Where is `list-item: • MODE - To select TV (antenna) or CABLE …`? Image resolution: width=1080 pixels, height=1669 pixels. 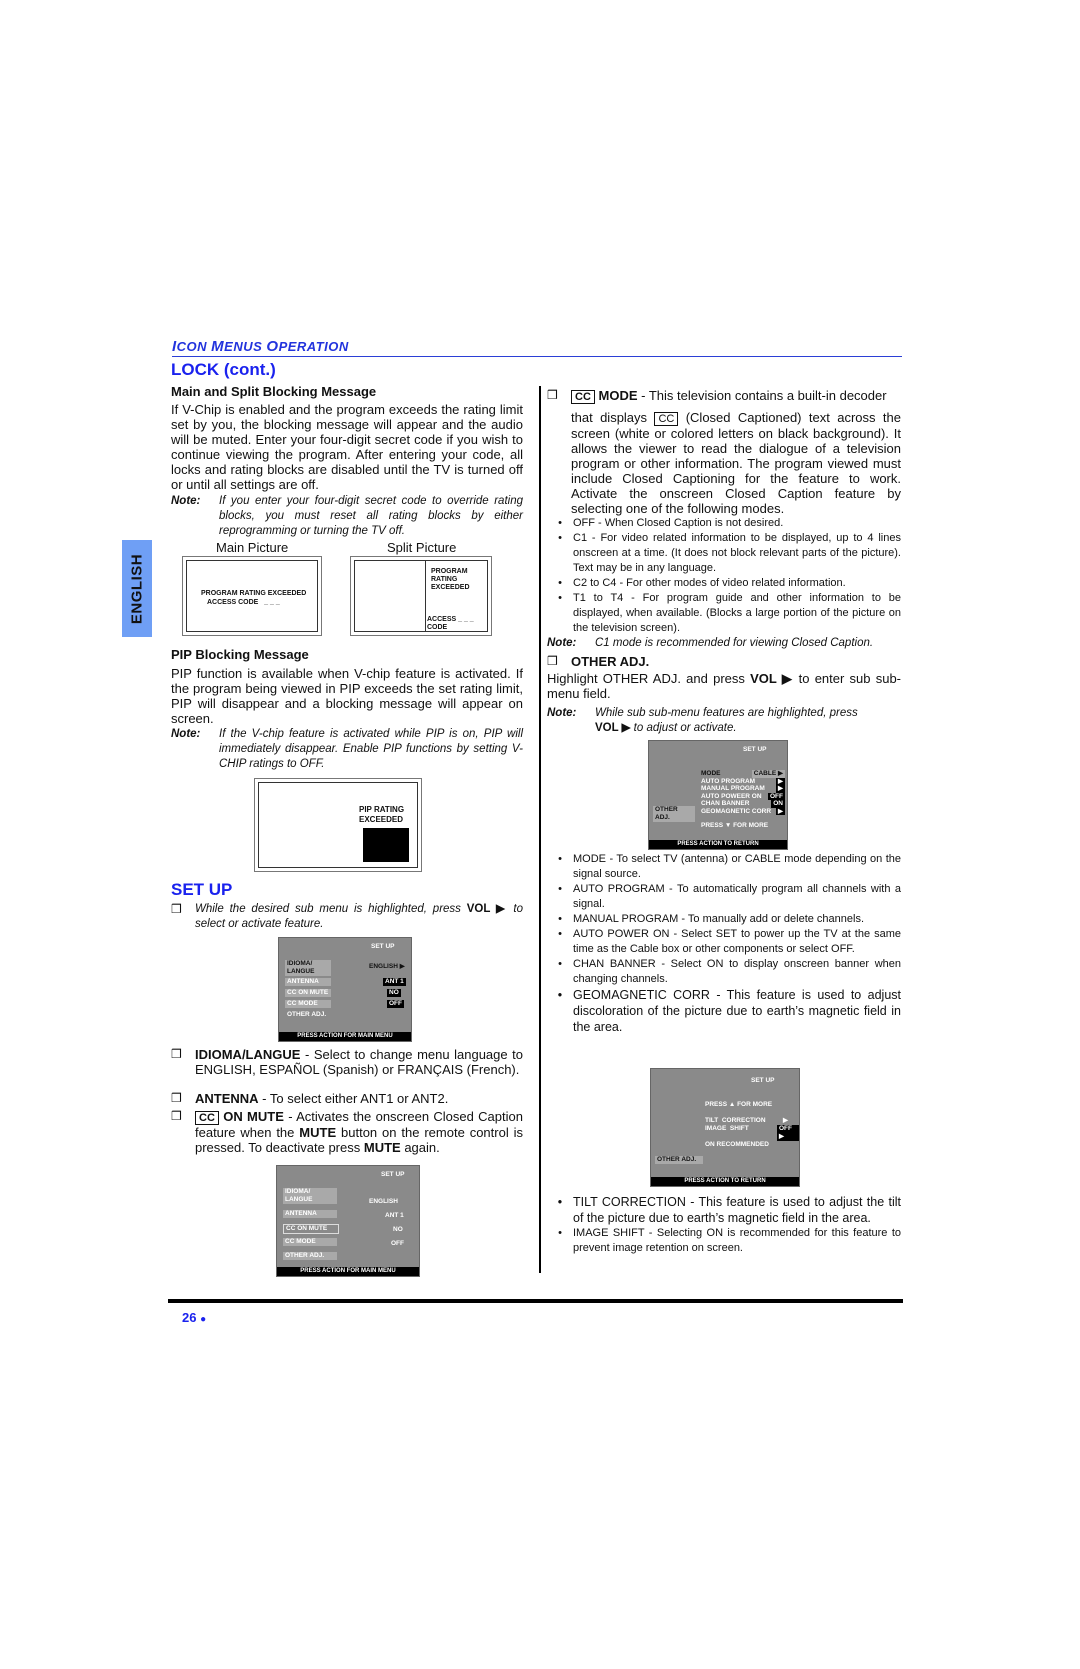 list-item: • MODE - To select TV (antenna) or CABLE … is located at coordinates (729, 866).